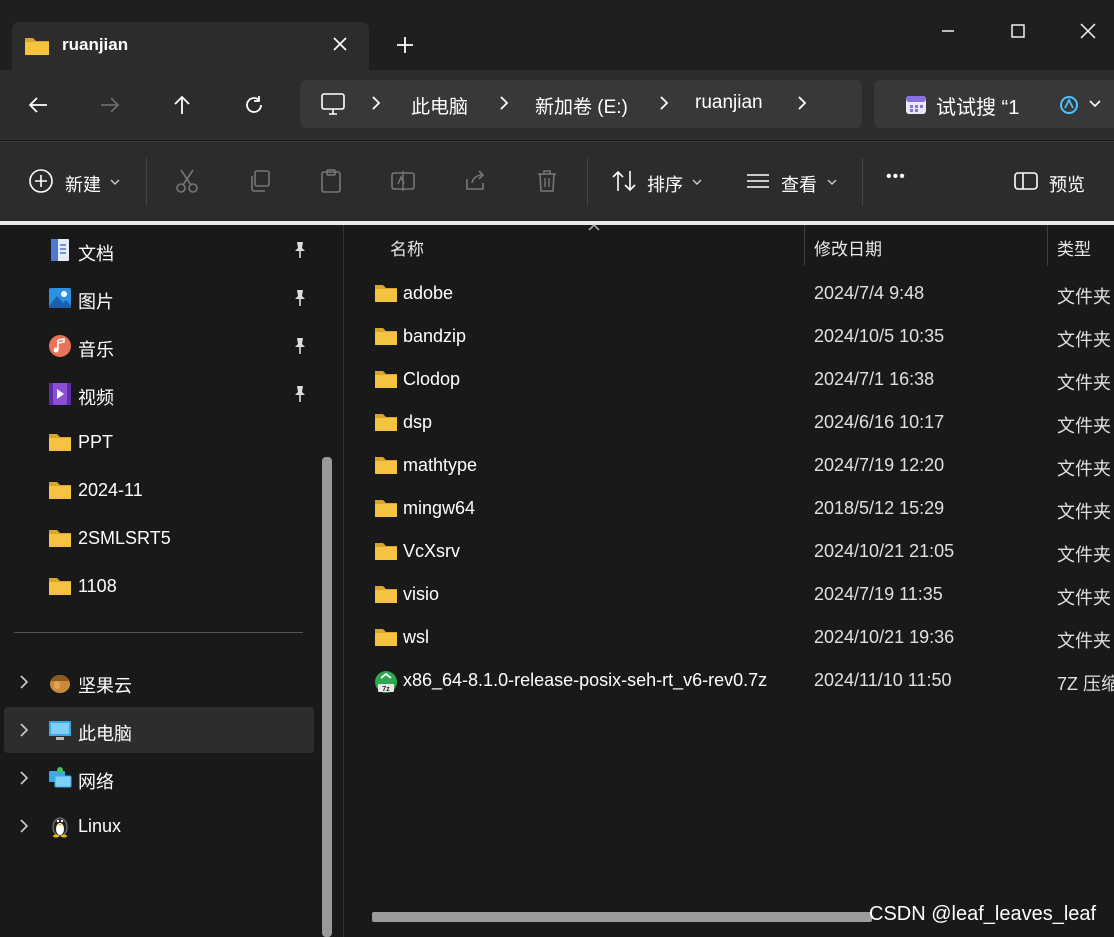 This screenshot has height=937, width=1114. I want to click on sidebar-item-folder: 2024-11, so click(159, 490).